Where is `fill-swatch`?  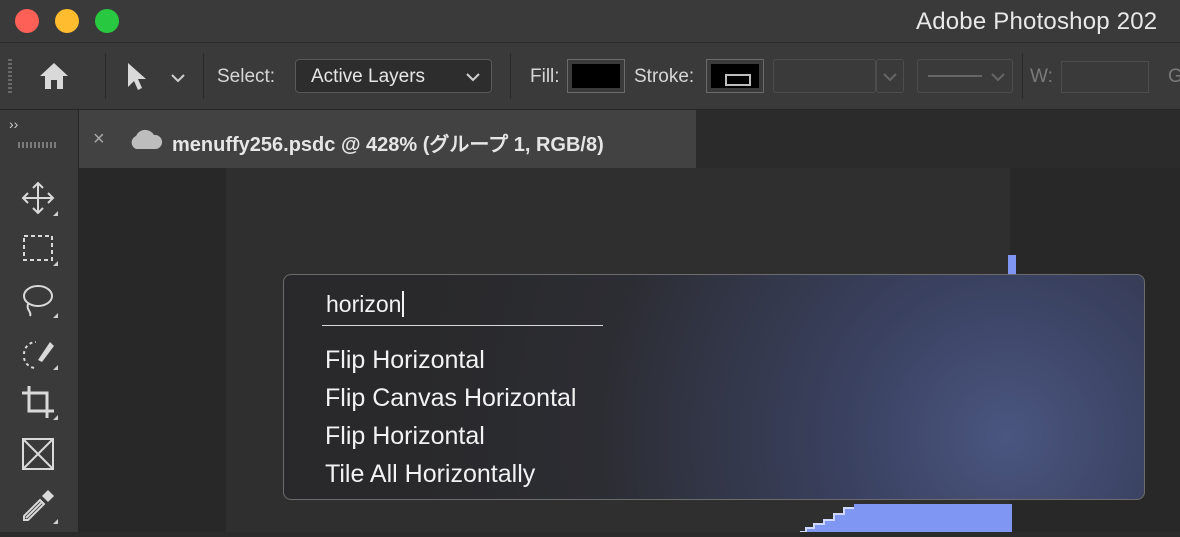 fill-swatch is located at coordinates (596, 76).